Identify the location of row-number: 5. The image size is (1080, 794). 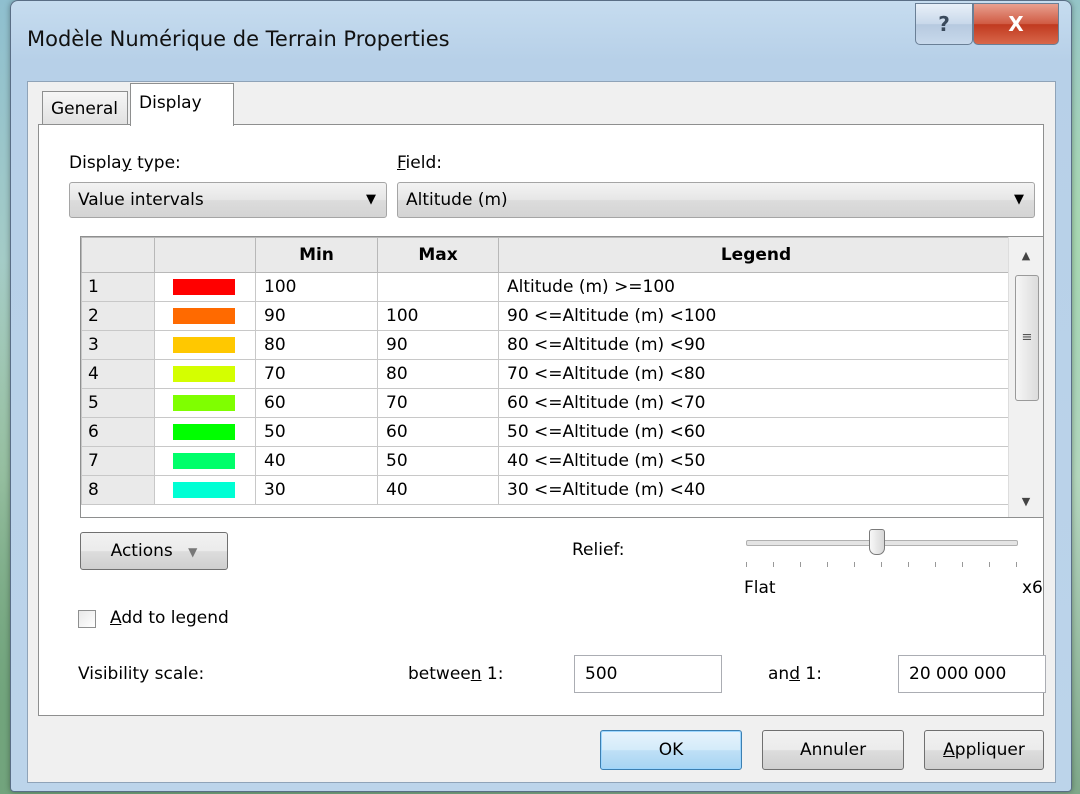
(118, 403).